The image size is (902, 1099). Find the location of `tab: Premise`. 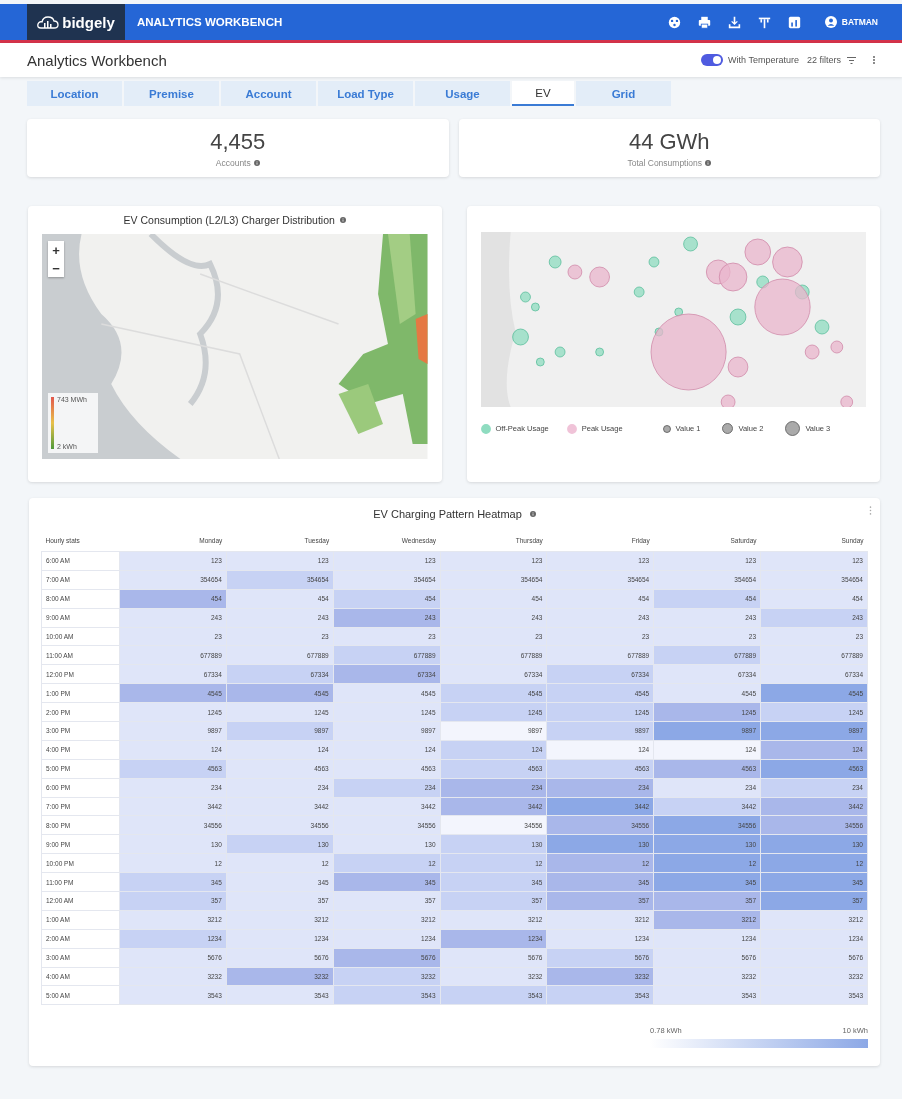

tab: Premise is located at coordinates (171, 93).